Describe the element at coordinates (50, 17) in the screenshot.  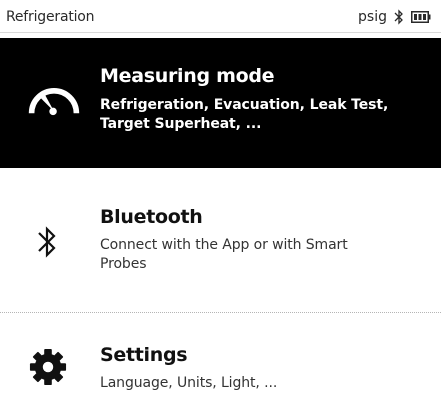
I see `status-title: Refrigeration` at that location.